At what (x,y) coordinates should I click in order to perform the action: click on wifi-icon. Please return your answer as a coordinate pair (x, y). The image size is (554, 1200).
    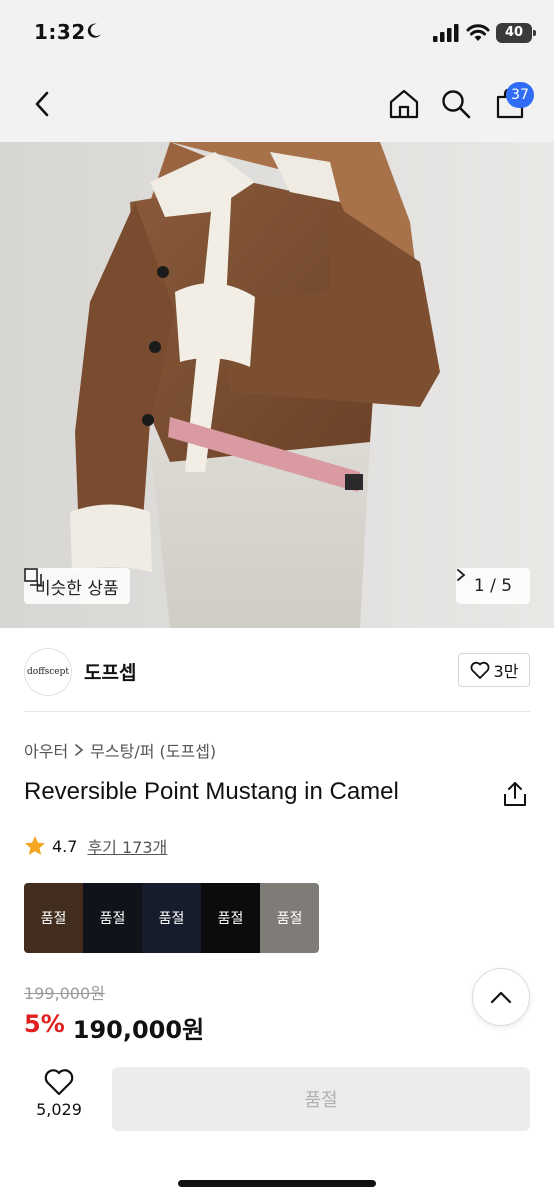
    Looking at the image, I should click on (478, 32).